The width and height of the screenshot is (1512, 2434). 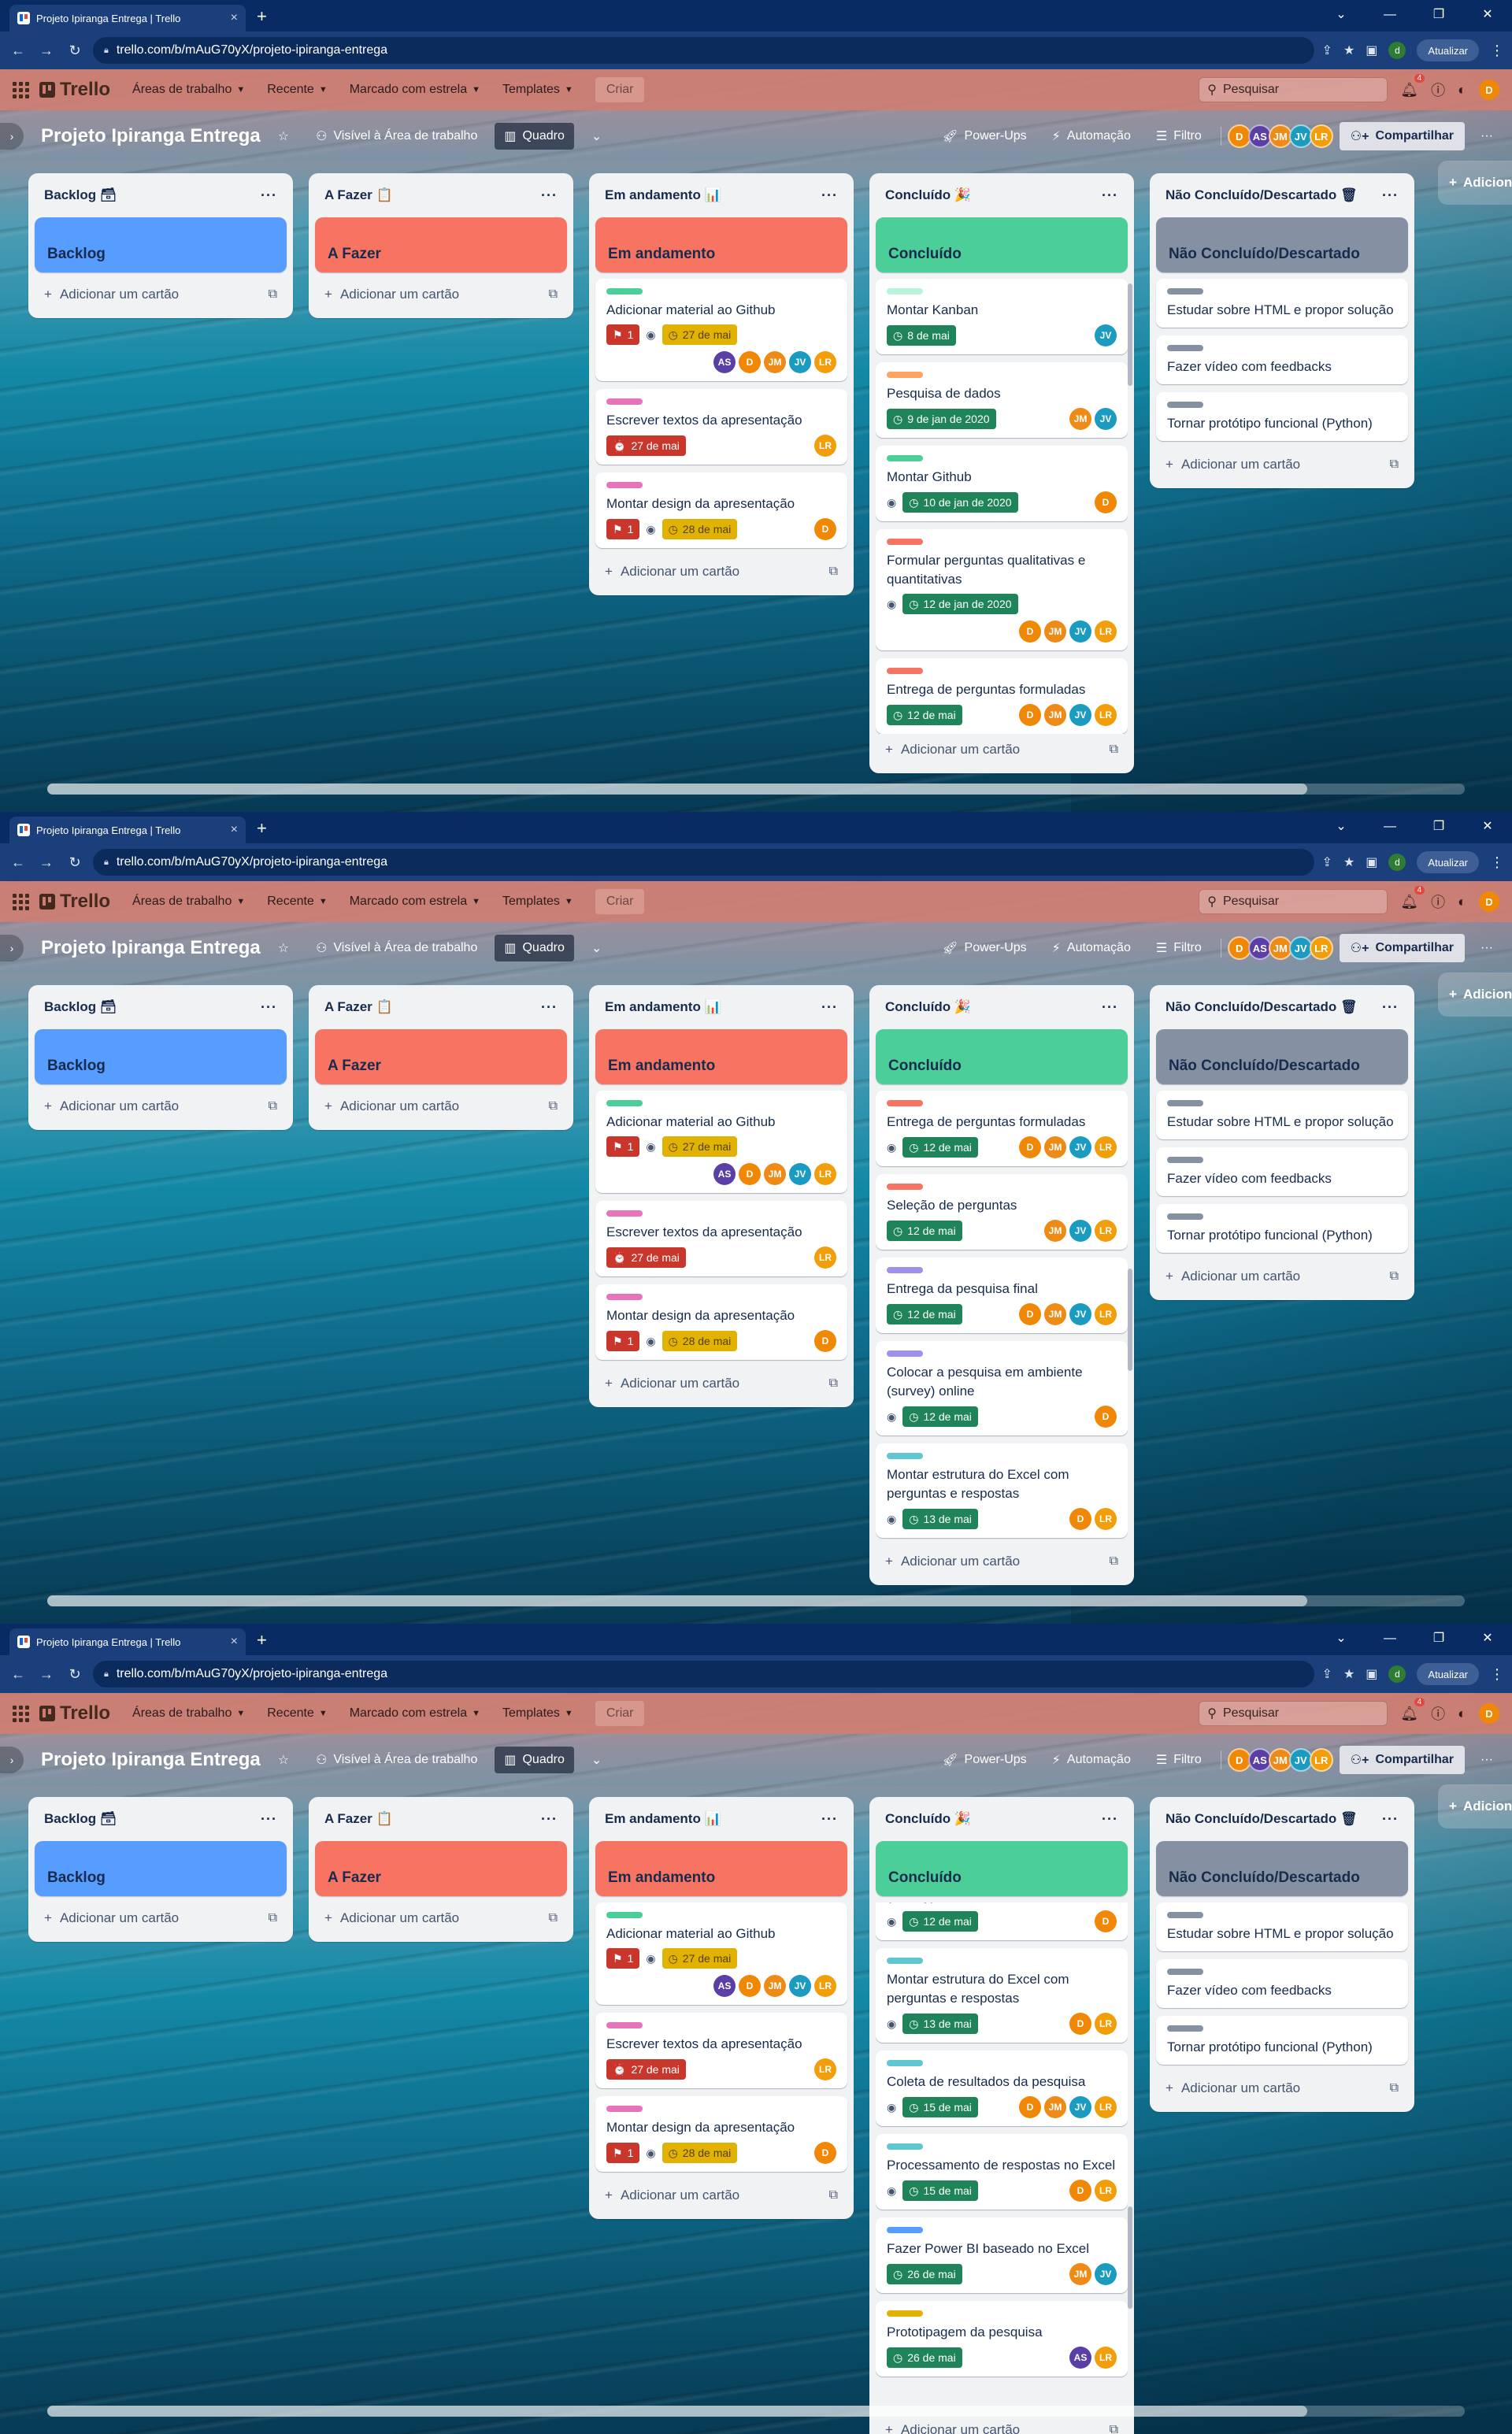 What do you see at coordinates (1091, 136) in the screenshot?
I see `automation-button: ⚡︎ Automação` at bounding box center [1091, 136].